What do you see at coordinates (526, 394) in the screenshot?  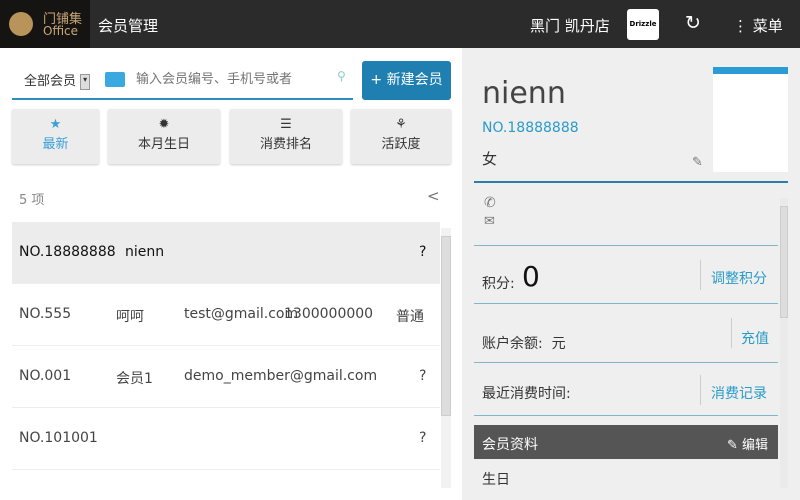 I see `last-purchase-label: 最近消费时间:` at bounding box center [526, 394].